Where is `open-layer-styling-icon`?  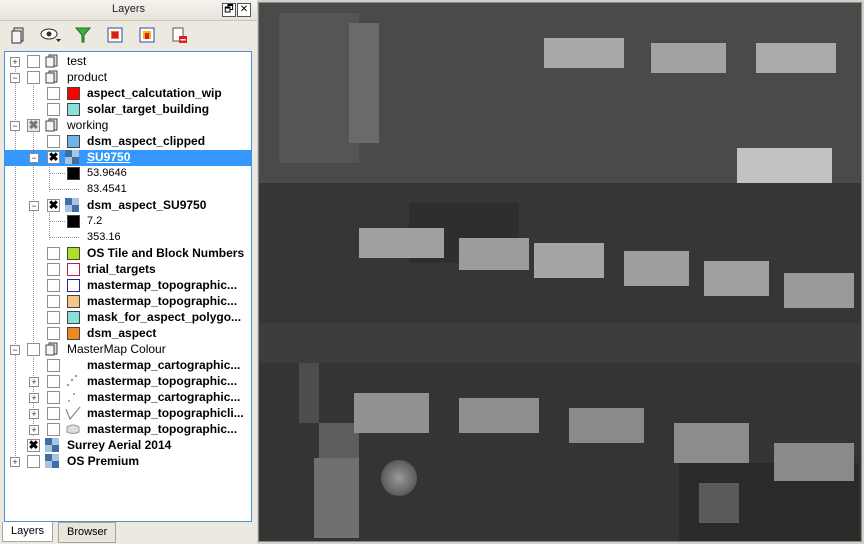
open-layer-styling-icon is located at coordinates (19, 35).